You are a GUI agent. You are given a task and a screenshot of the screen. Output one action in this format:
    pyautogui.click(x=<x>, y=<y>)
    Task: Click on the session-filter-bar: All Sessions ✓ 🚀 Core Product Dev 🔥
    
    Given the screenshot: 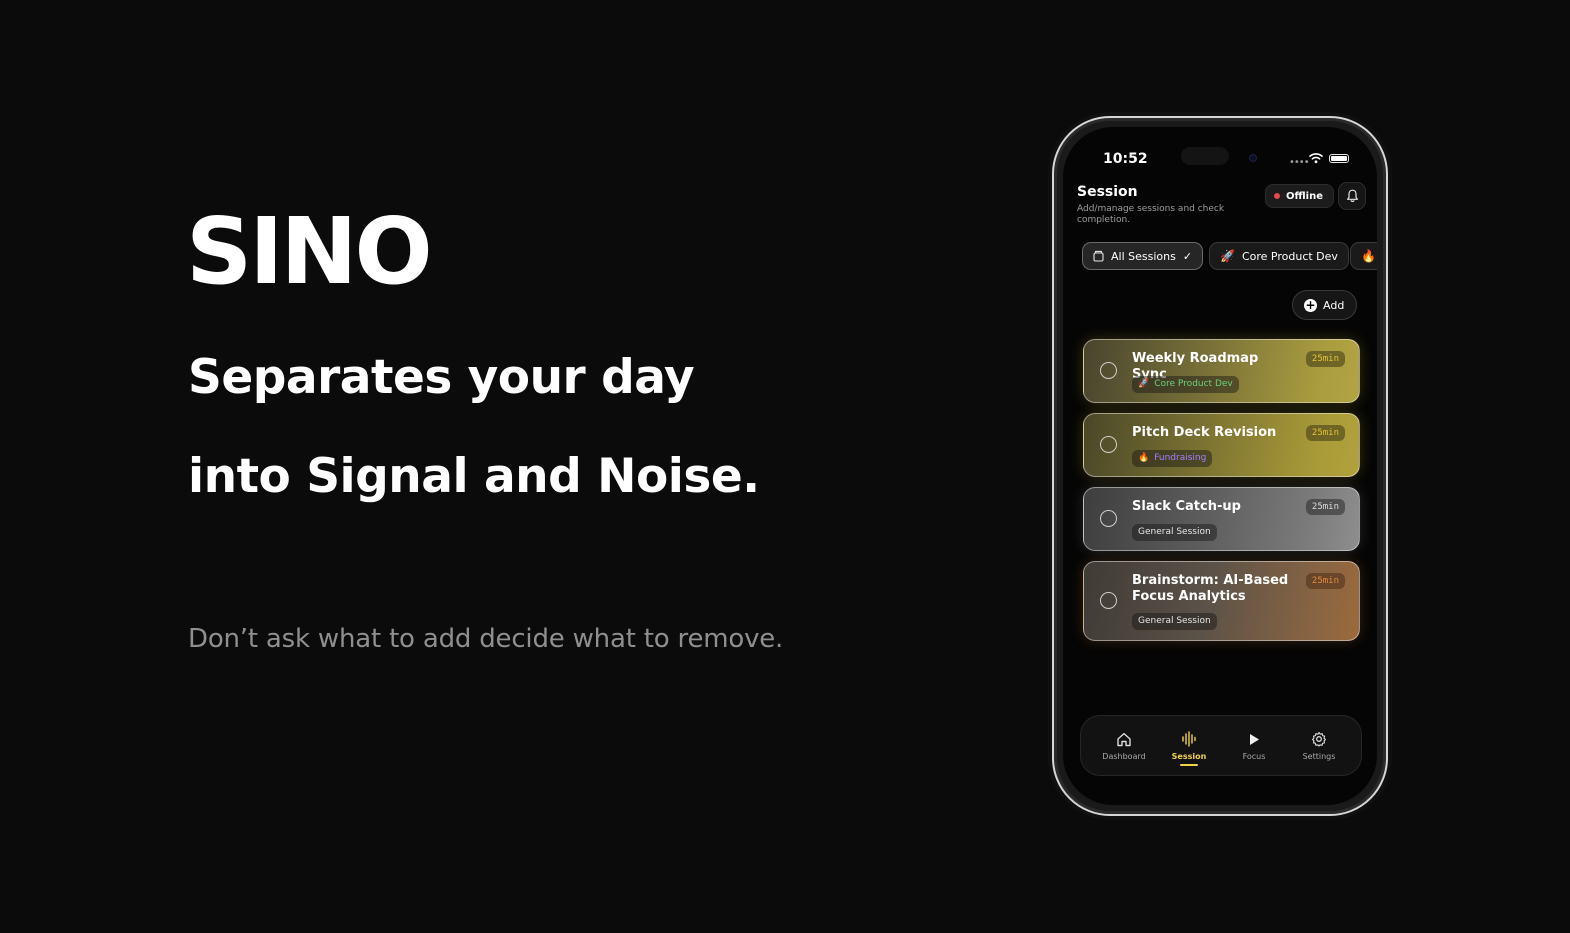 What is the action you would take?
    pyautogui.click(x=1229, y=257)
    